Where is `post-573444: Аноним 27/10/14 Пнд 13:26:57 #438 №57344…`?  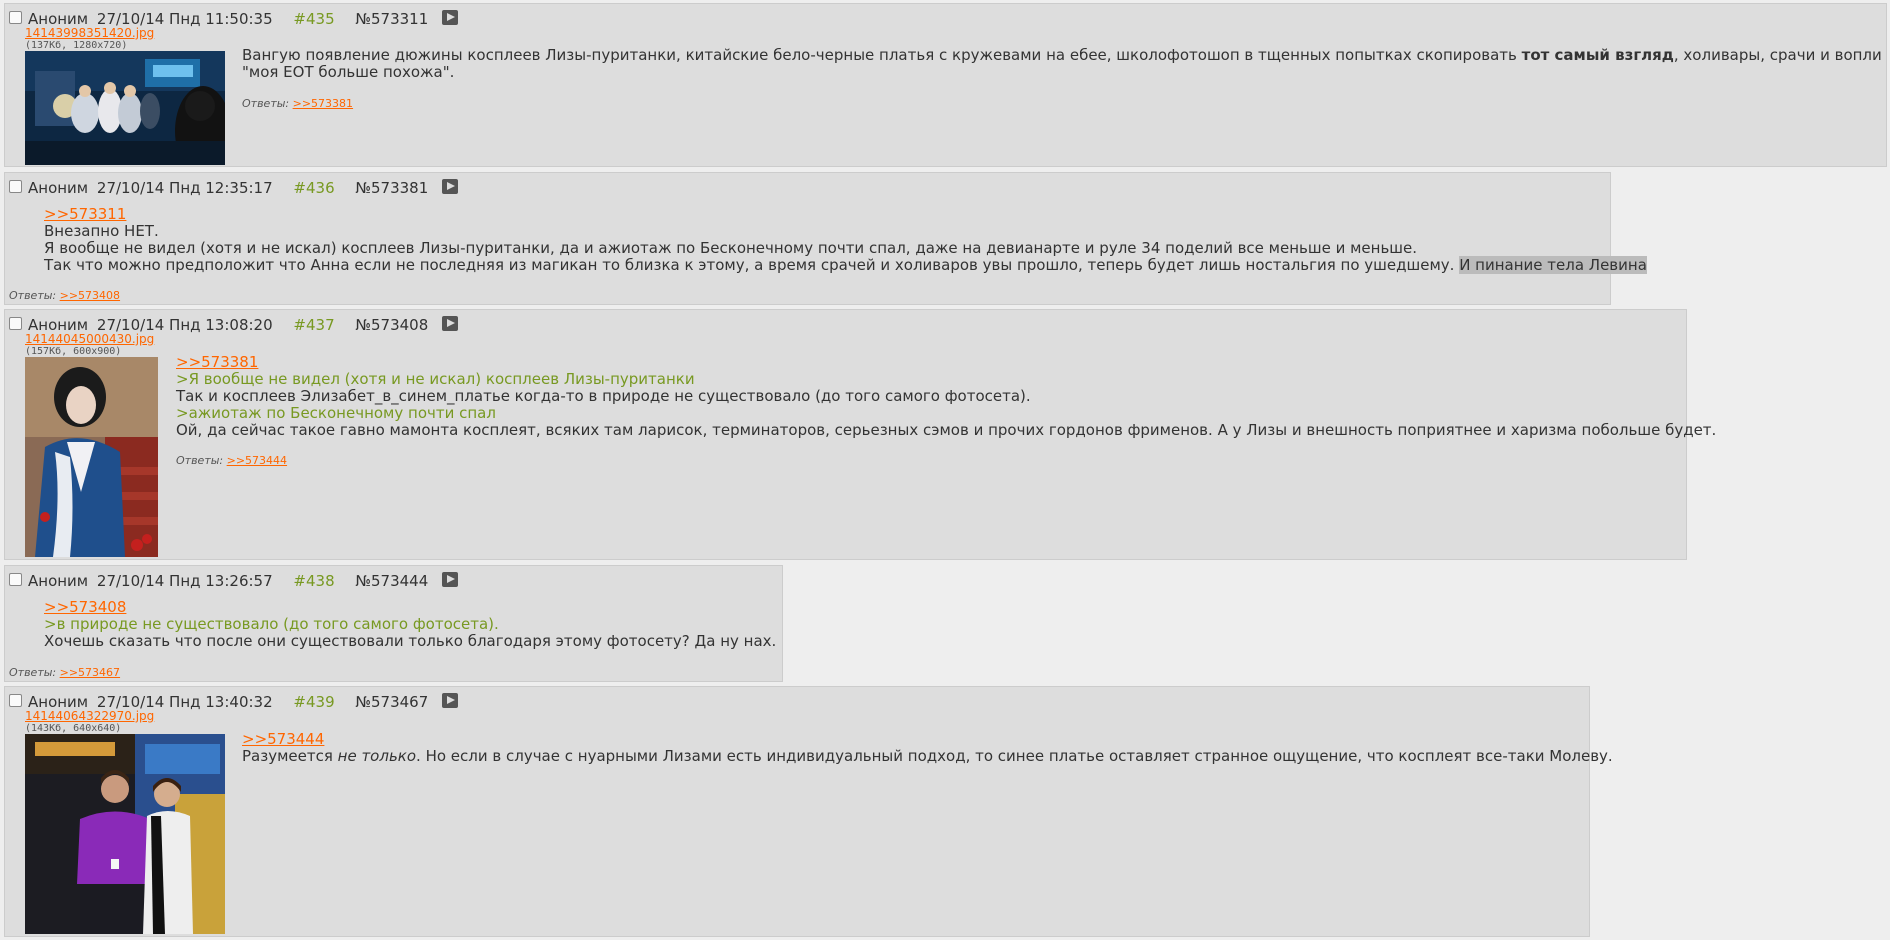
post-573444: Аноним 27/10/14 Пнд 13:26:57 #438 №57344… is located at coordinates (393, 623).